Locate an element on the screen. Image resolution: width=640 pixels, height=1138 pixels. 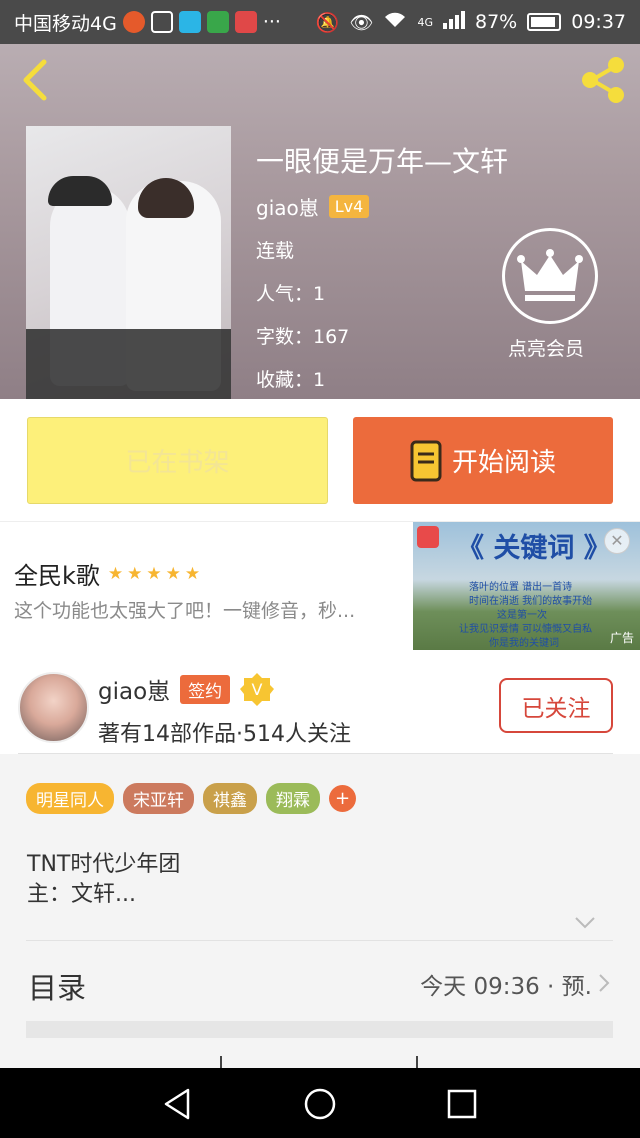
weibo-notification-icon is located at coordinates (133, 22).